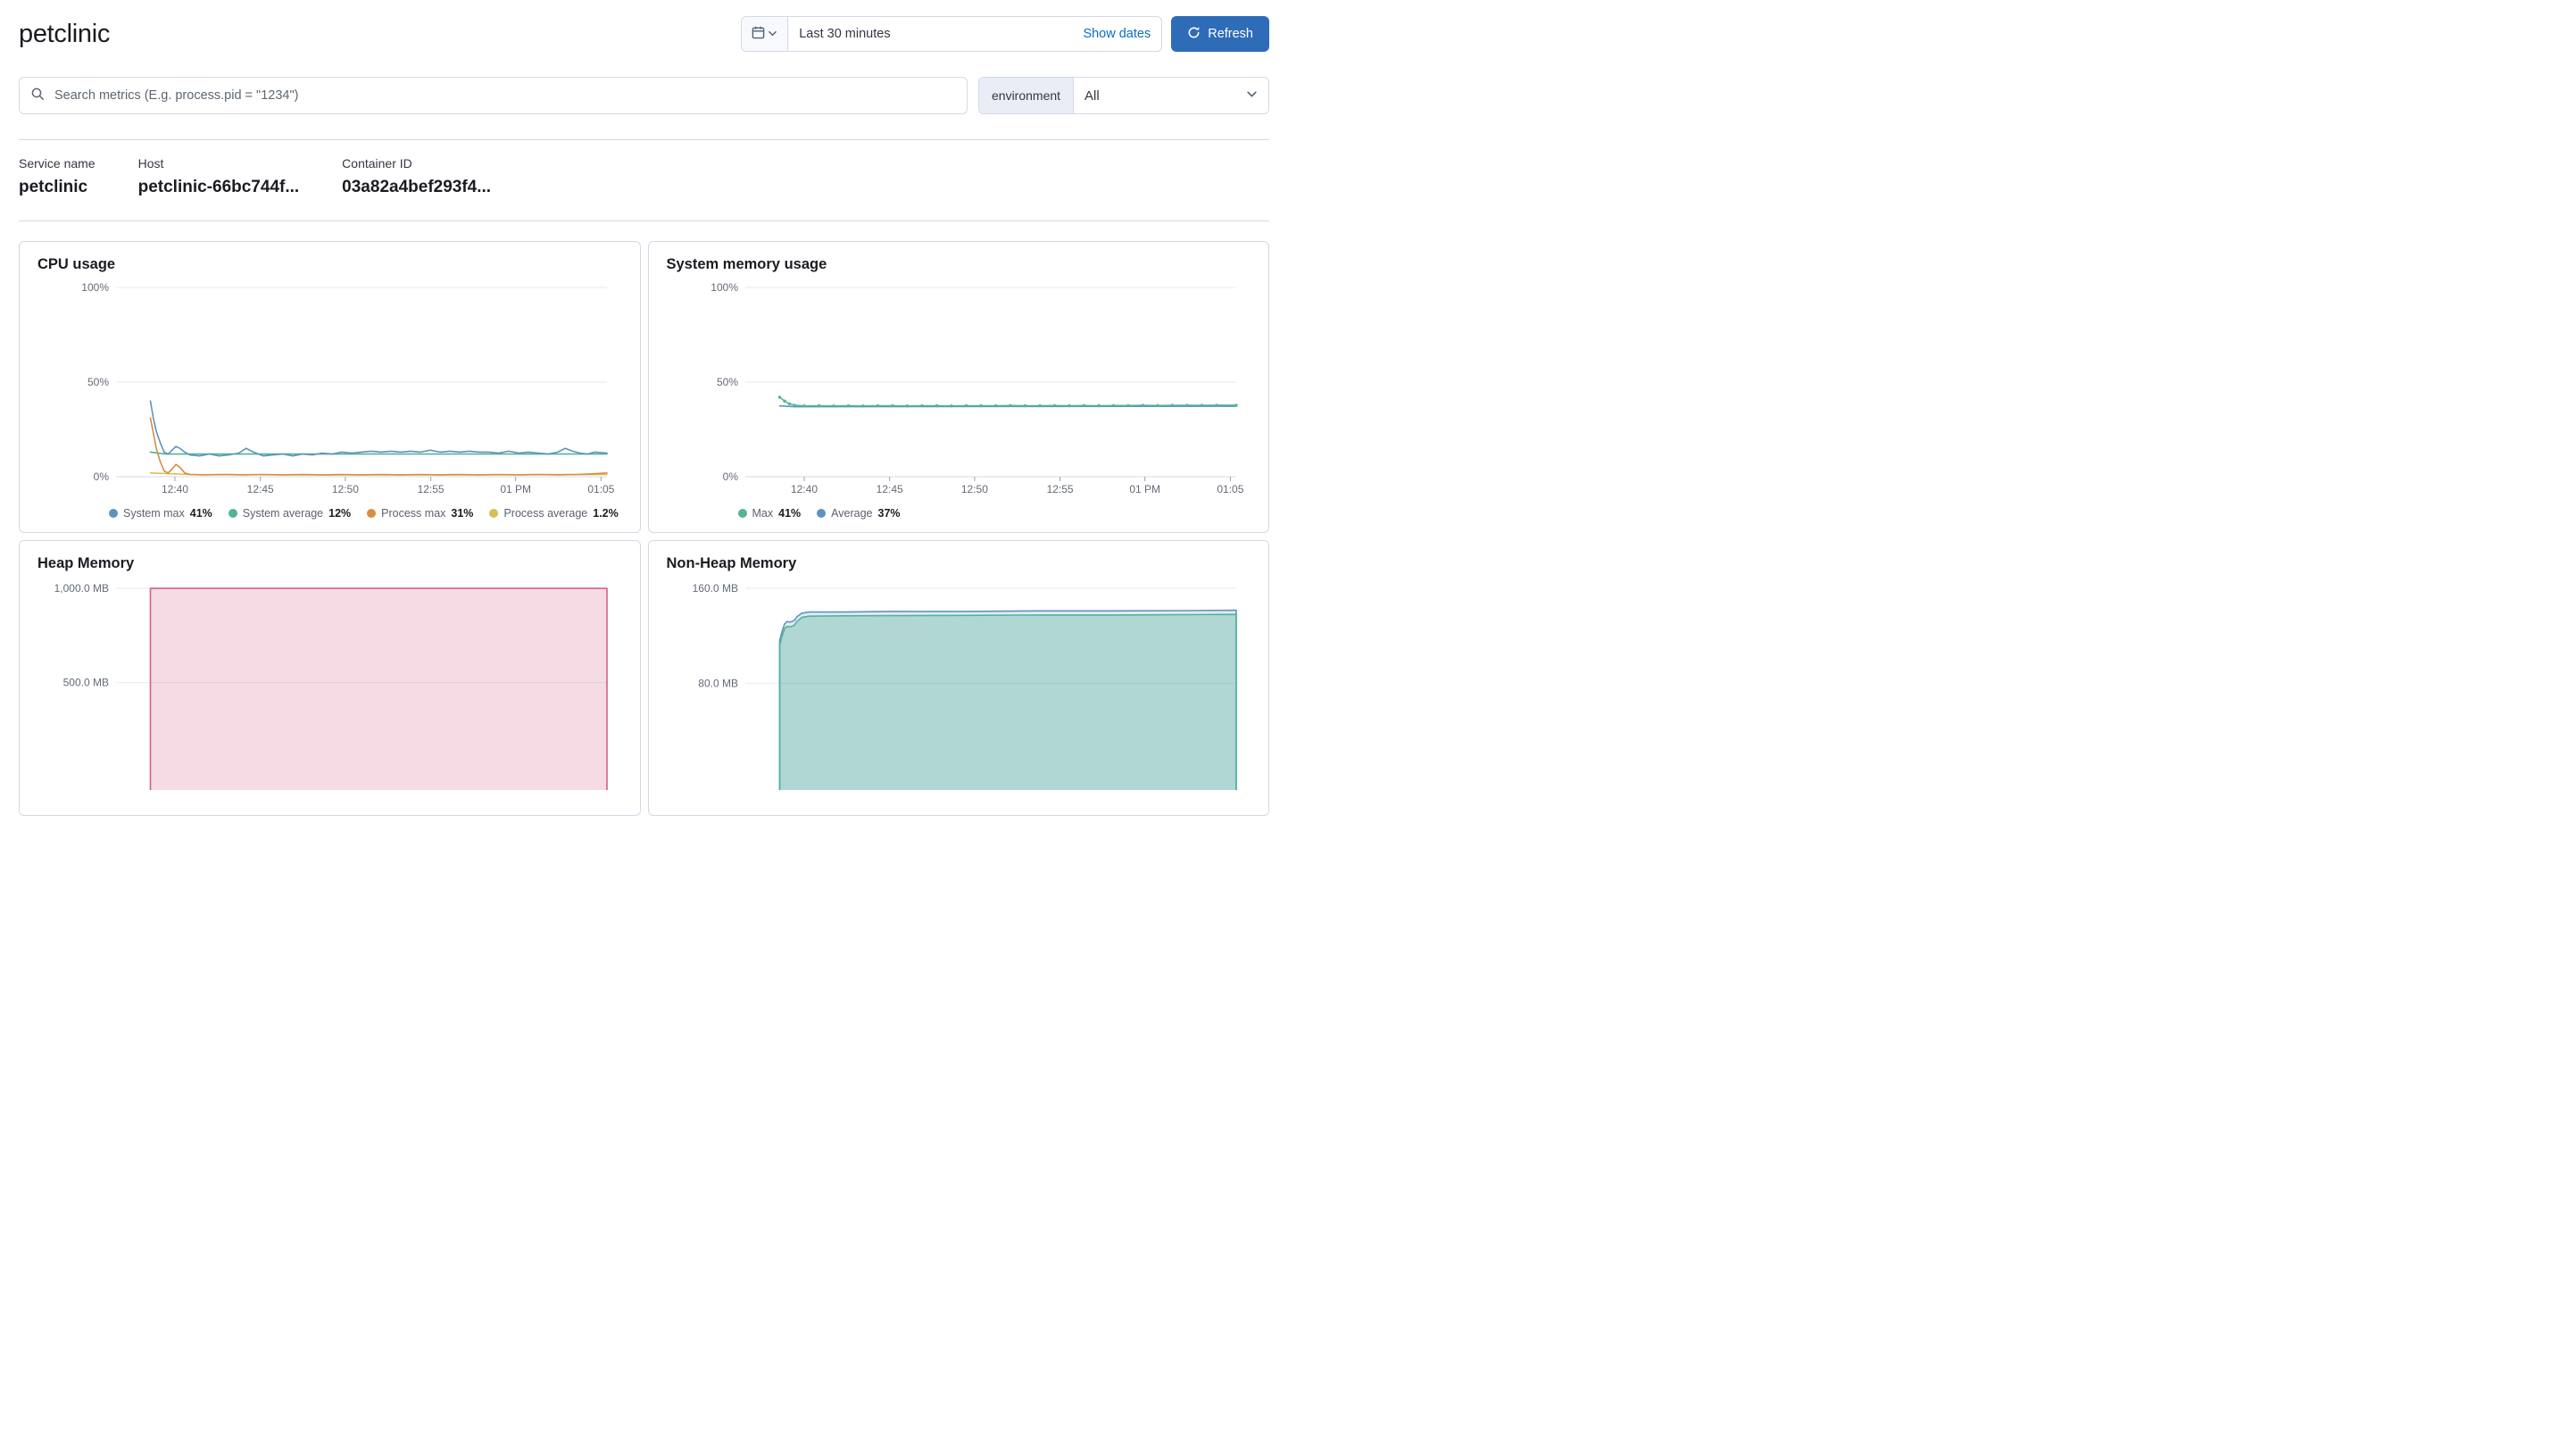 The image size is (2576, 1448). Describe the element at coordinates (328, 684) in the screenshot. I see `heap-memory-chart: 500.0 MB 1,000.0 MB` at that location.